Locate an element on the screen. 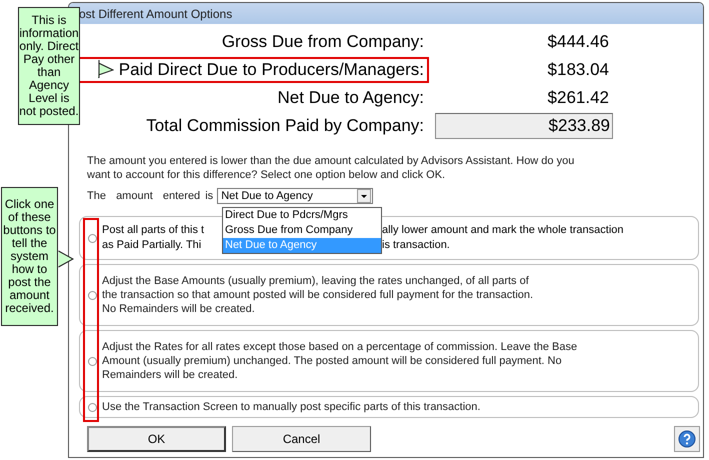 This screenshot has width=709, height=460. window-title: ost Different Amount Options is located at coordinates (155, 13).